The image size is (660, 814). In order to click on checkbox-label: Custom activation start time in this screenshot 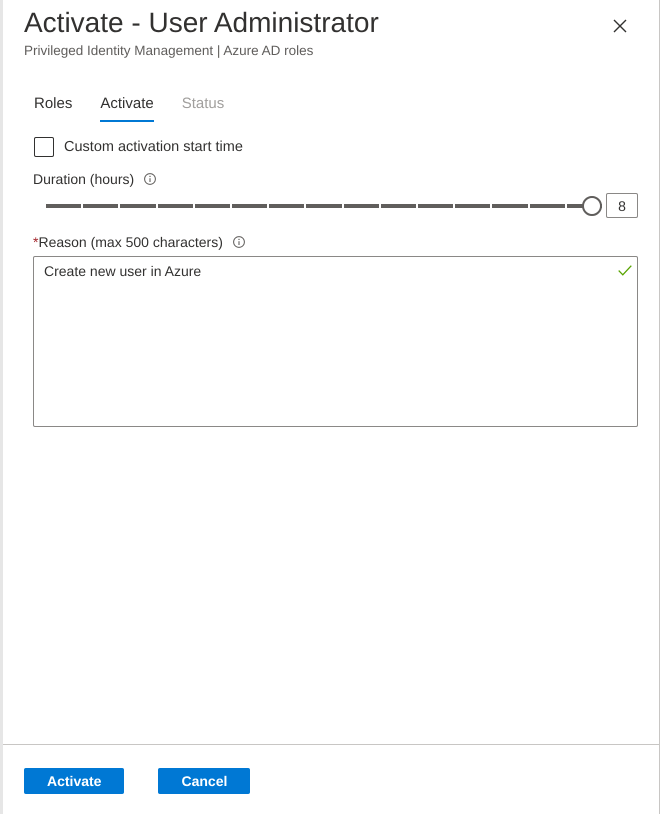, I will do `click(153, 147)`.